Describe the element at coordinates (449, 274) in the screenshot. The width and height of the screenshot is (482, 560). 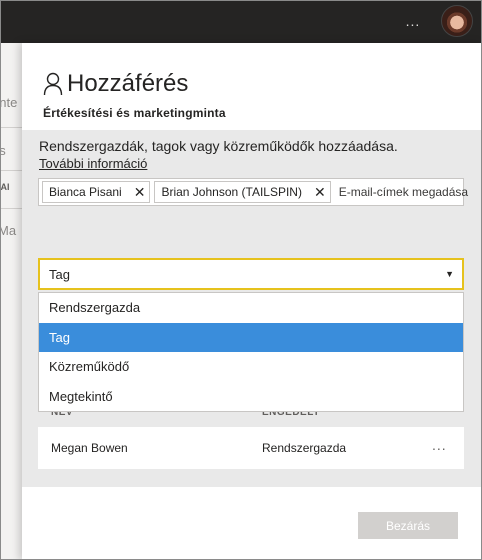
I see `chevron-down-icon: ▼` at that location.